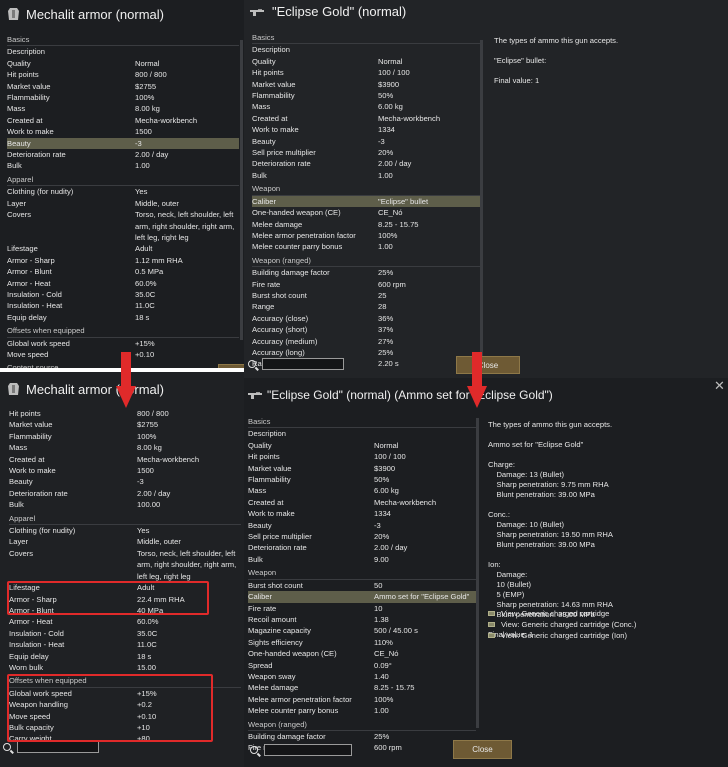  What do you see at coordinates (362, 665) in the screenshot?
I see `stat-row: Spread 0.09°` at bounding box center [362, 665].